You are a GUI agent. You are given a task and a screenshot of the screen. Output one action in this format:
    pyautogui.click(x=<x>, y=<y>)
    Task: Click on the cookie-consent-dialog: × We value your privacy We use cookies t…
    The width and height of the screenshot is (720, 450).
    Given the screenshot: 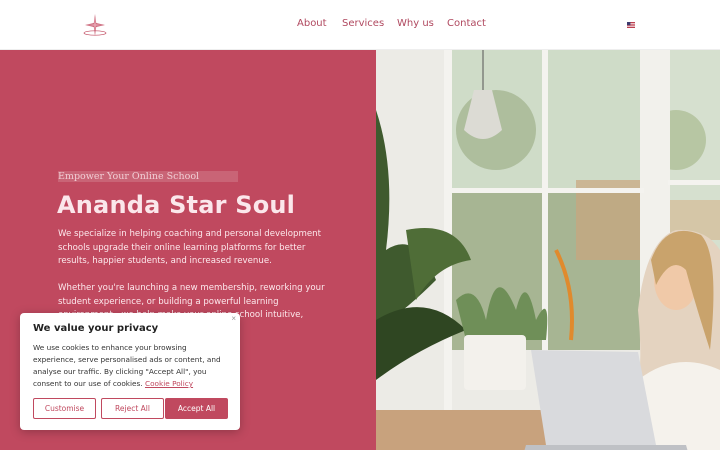 What is the action you would take?
    pyautogui.click(x=130, y=371)
    